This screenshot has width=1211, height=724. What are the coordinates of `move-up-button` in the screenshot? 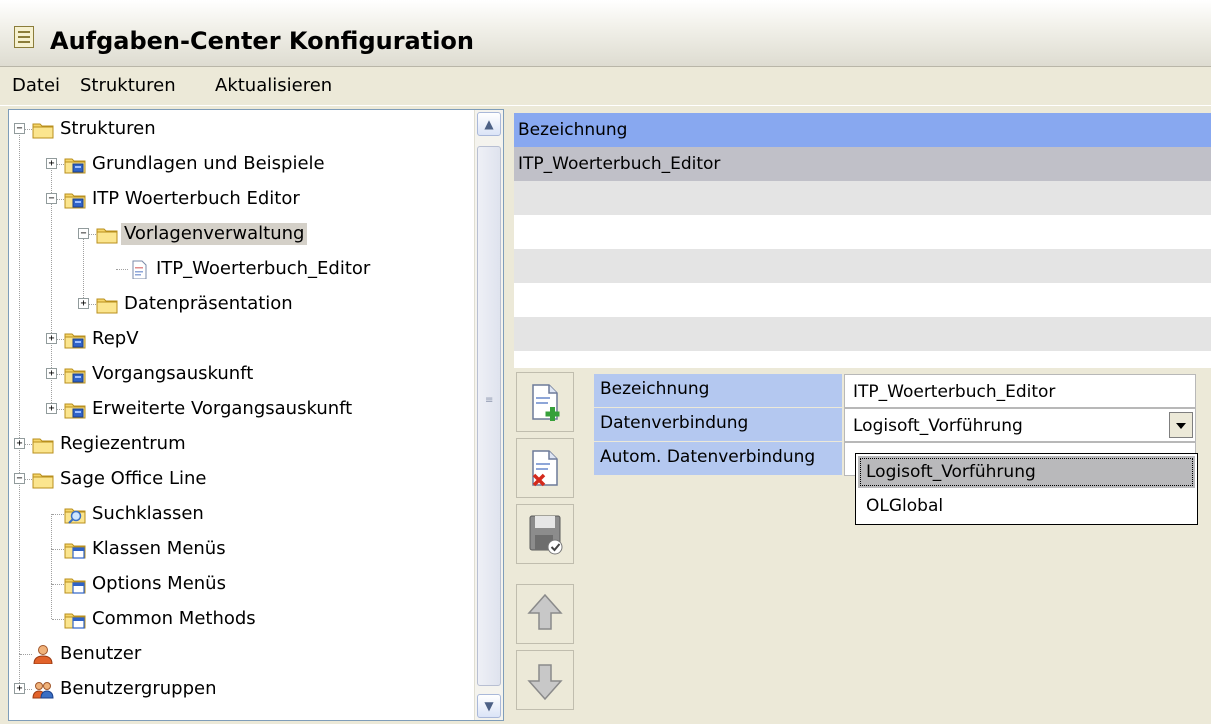 It's located at (545, 614).